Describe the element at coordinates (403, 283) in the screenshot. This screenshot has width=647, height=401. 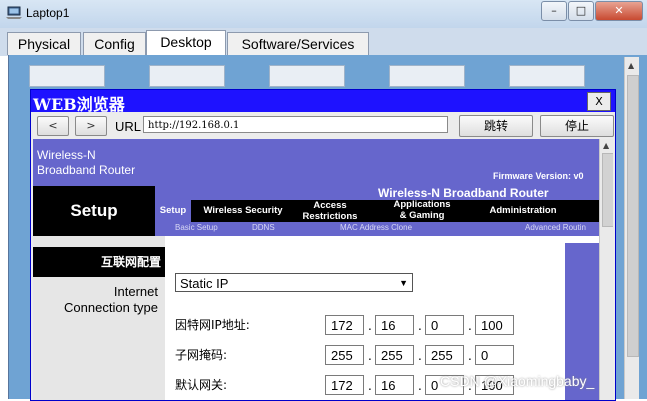
I see `chevron-down-icon: ▼` at that location.